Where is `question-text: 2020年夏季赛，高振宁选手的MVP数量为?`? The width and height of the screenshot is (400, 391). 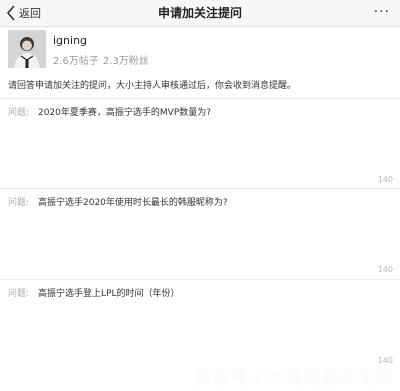 question-text: 2020年夏季赛，高振宁选手的MVP数量为? is located at coordinates (125, 113).